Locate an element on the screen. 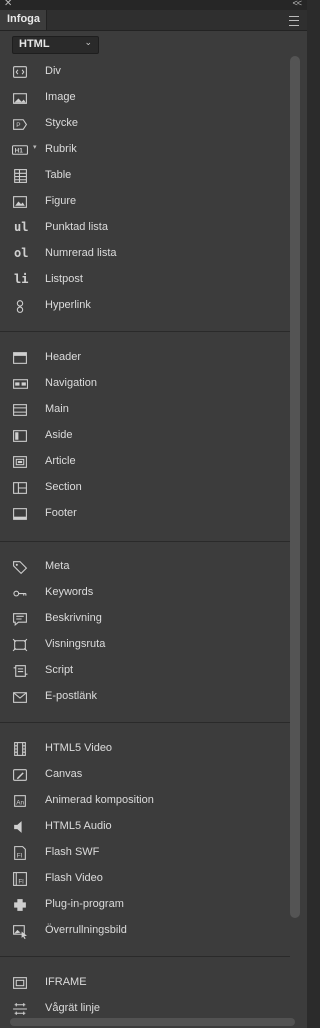 The height and width of the screenshot is (1028, 320). insert-item-label: Punktad lista is located at coordinates (76, 227).